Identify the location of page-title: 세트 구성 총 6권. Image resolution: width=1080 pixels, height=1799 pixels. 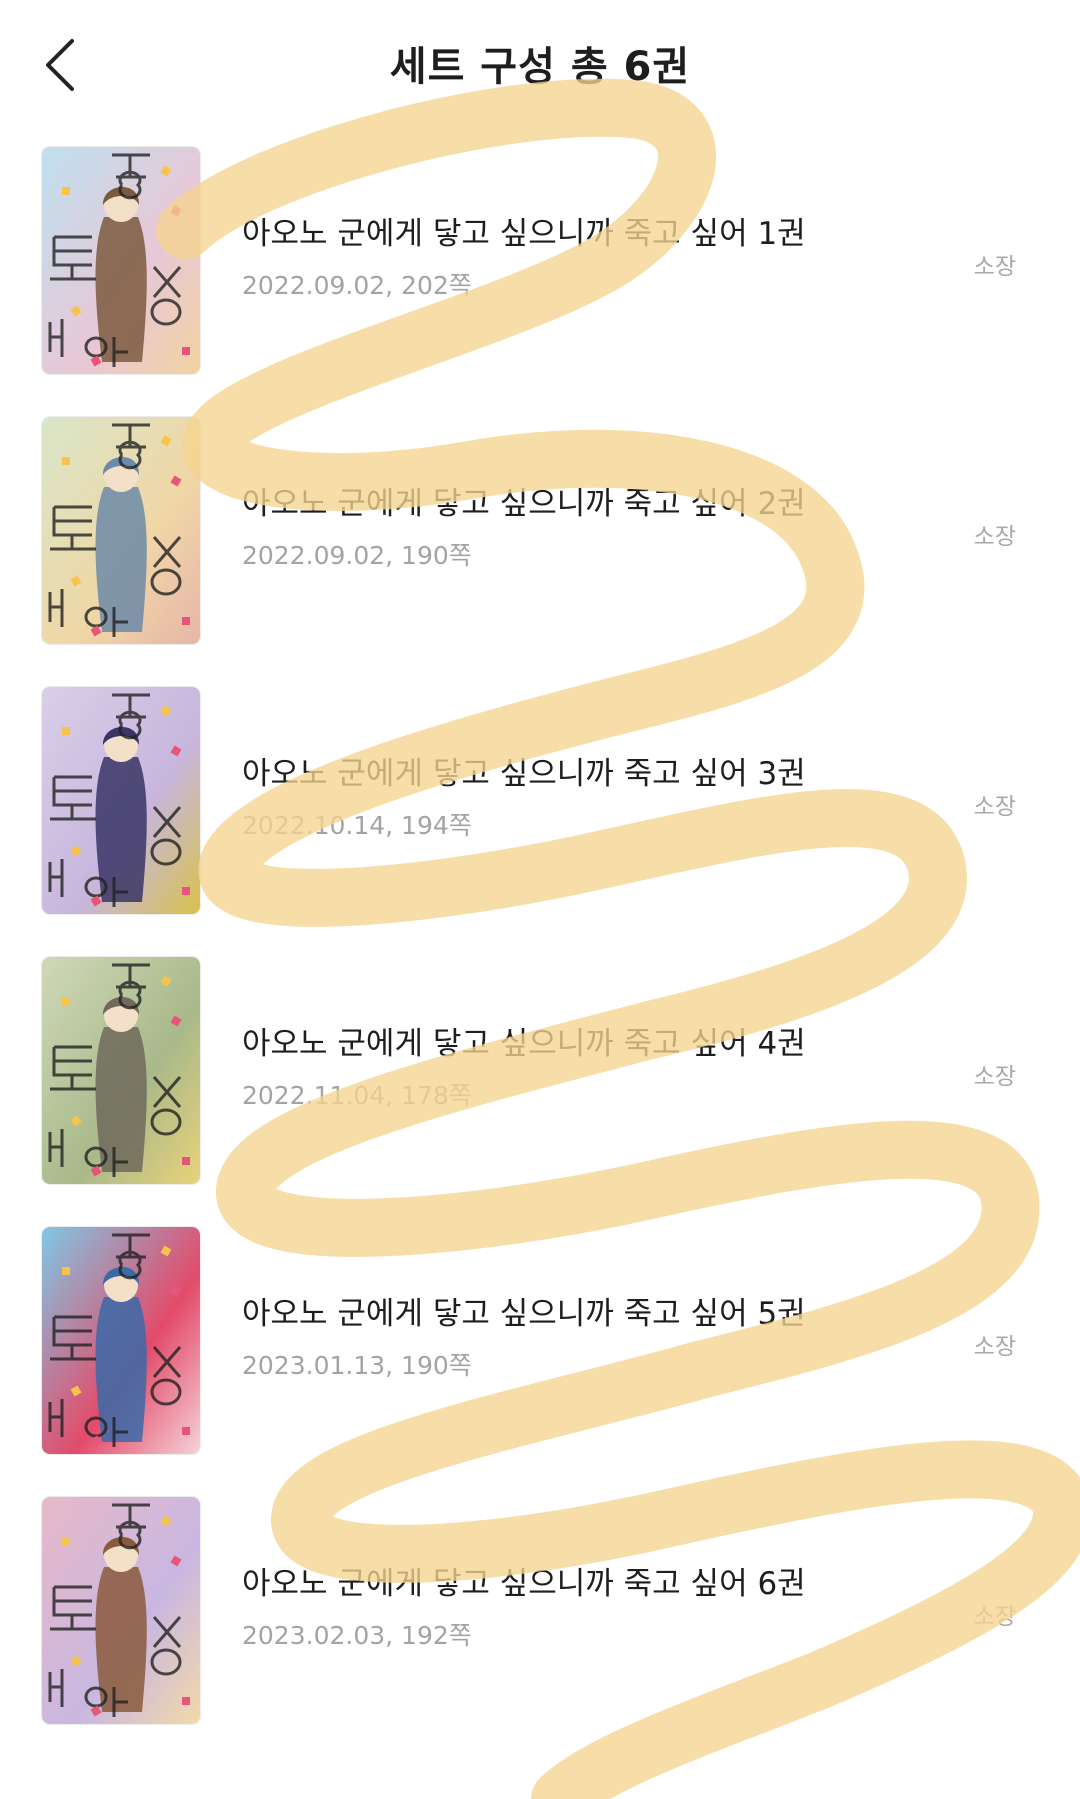
(540, 67).